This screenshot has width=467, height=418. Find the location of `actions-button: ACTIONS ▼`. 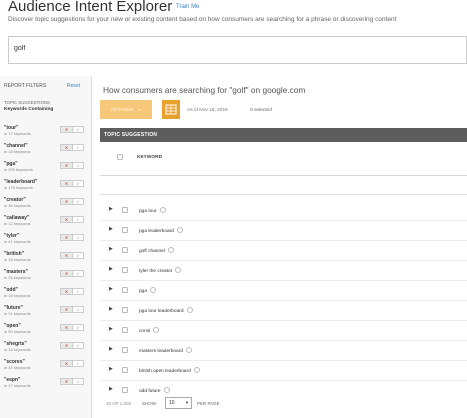

actions-button: ACTIONS ▼ is located at coordinates (126, 109).